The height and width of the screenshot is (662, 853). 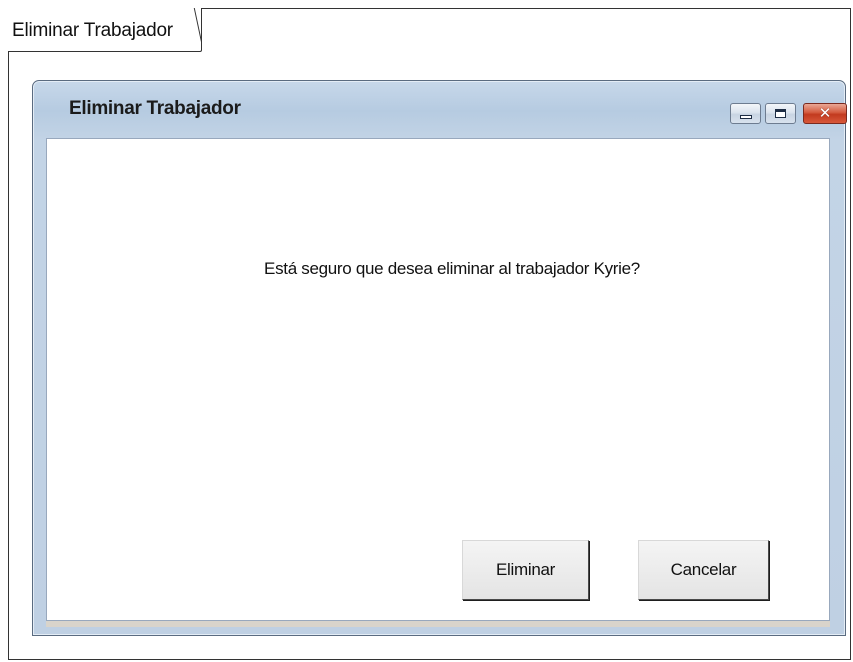 What do you see at coordinates (155, 108) in the screenshot?
I see `window-title: Eliminar Trabajador` at bounding box center [155, 108].